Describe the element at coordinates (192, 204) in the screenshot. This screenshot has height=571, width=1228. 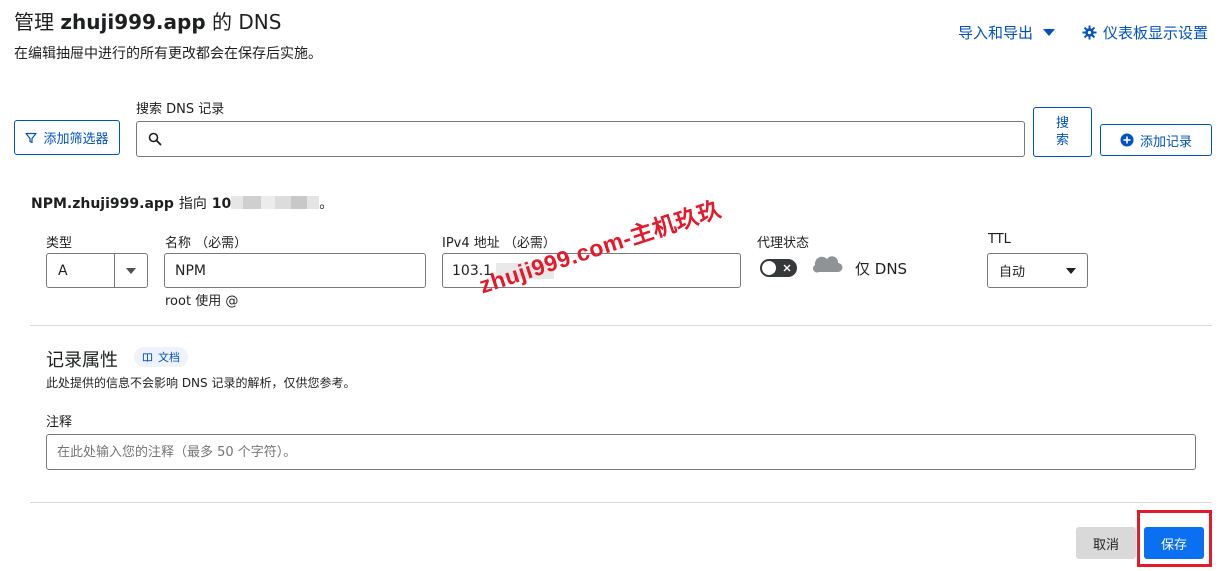
I see `record-heading-points-to: 指向` at that location.